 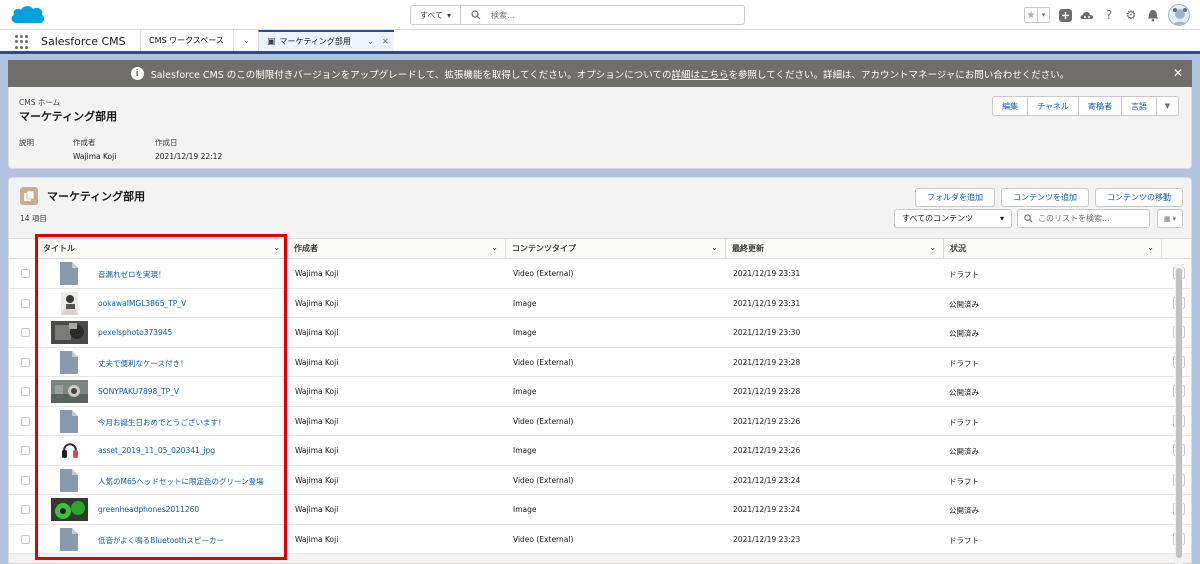 What do you see at coordinates (1178, 73) in the screenshot?
I see `close-icon: ✕` at bounding box center [1178, 73].